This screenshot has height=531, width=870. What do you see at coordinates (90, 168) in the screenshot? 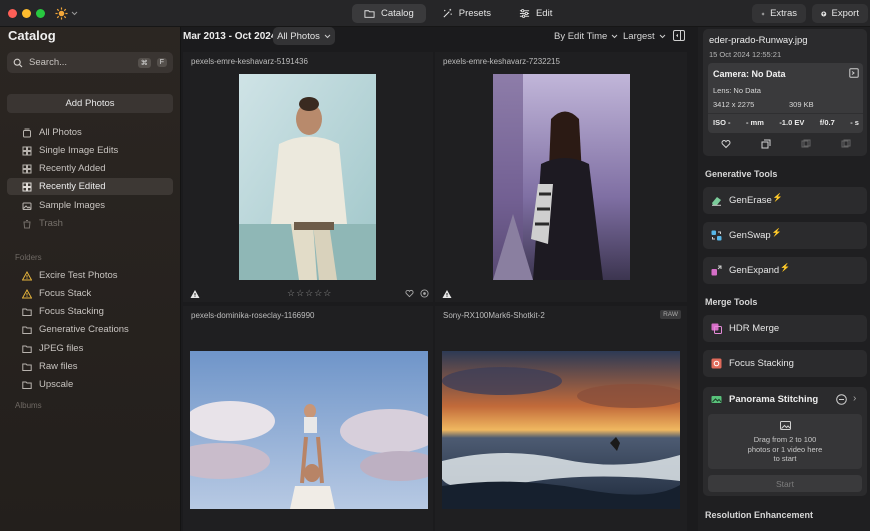
I see `sidebar-item-recently-added: Recently Added` at bounding box center [90, 168].